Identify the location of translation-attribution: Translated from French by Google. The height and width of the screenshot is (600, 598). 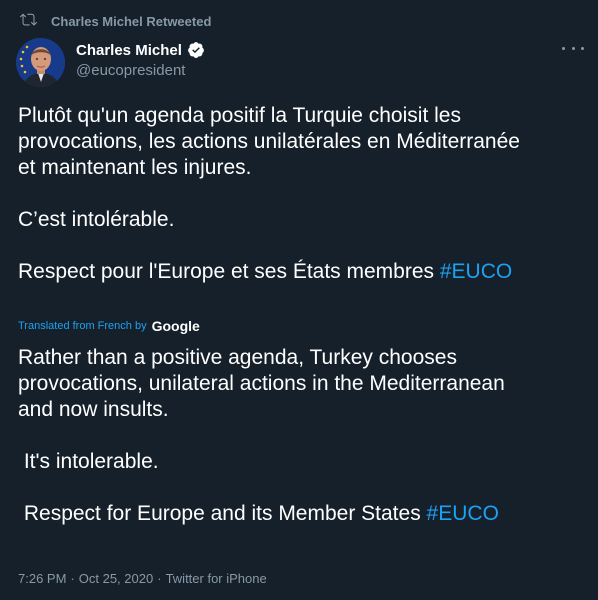
(109, 326).